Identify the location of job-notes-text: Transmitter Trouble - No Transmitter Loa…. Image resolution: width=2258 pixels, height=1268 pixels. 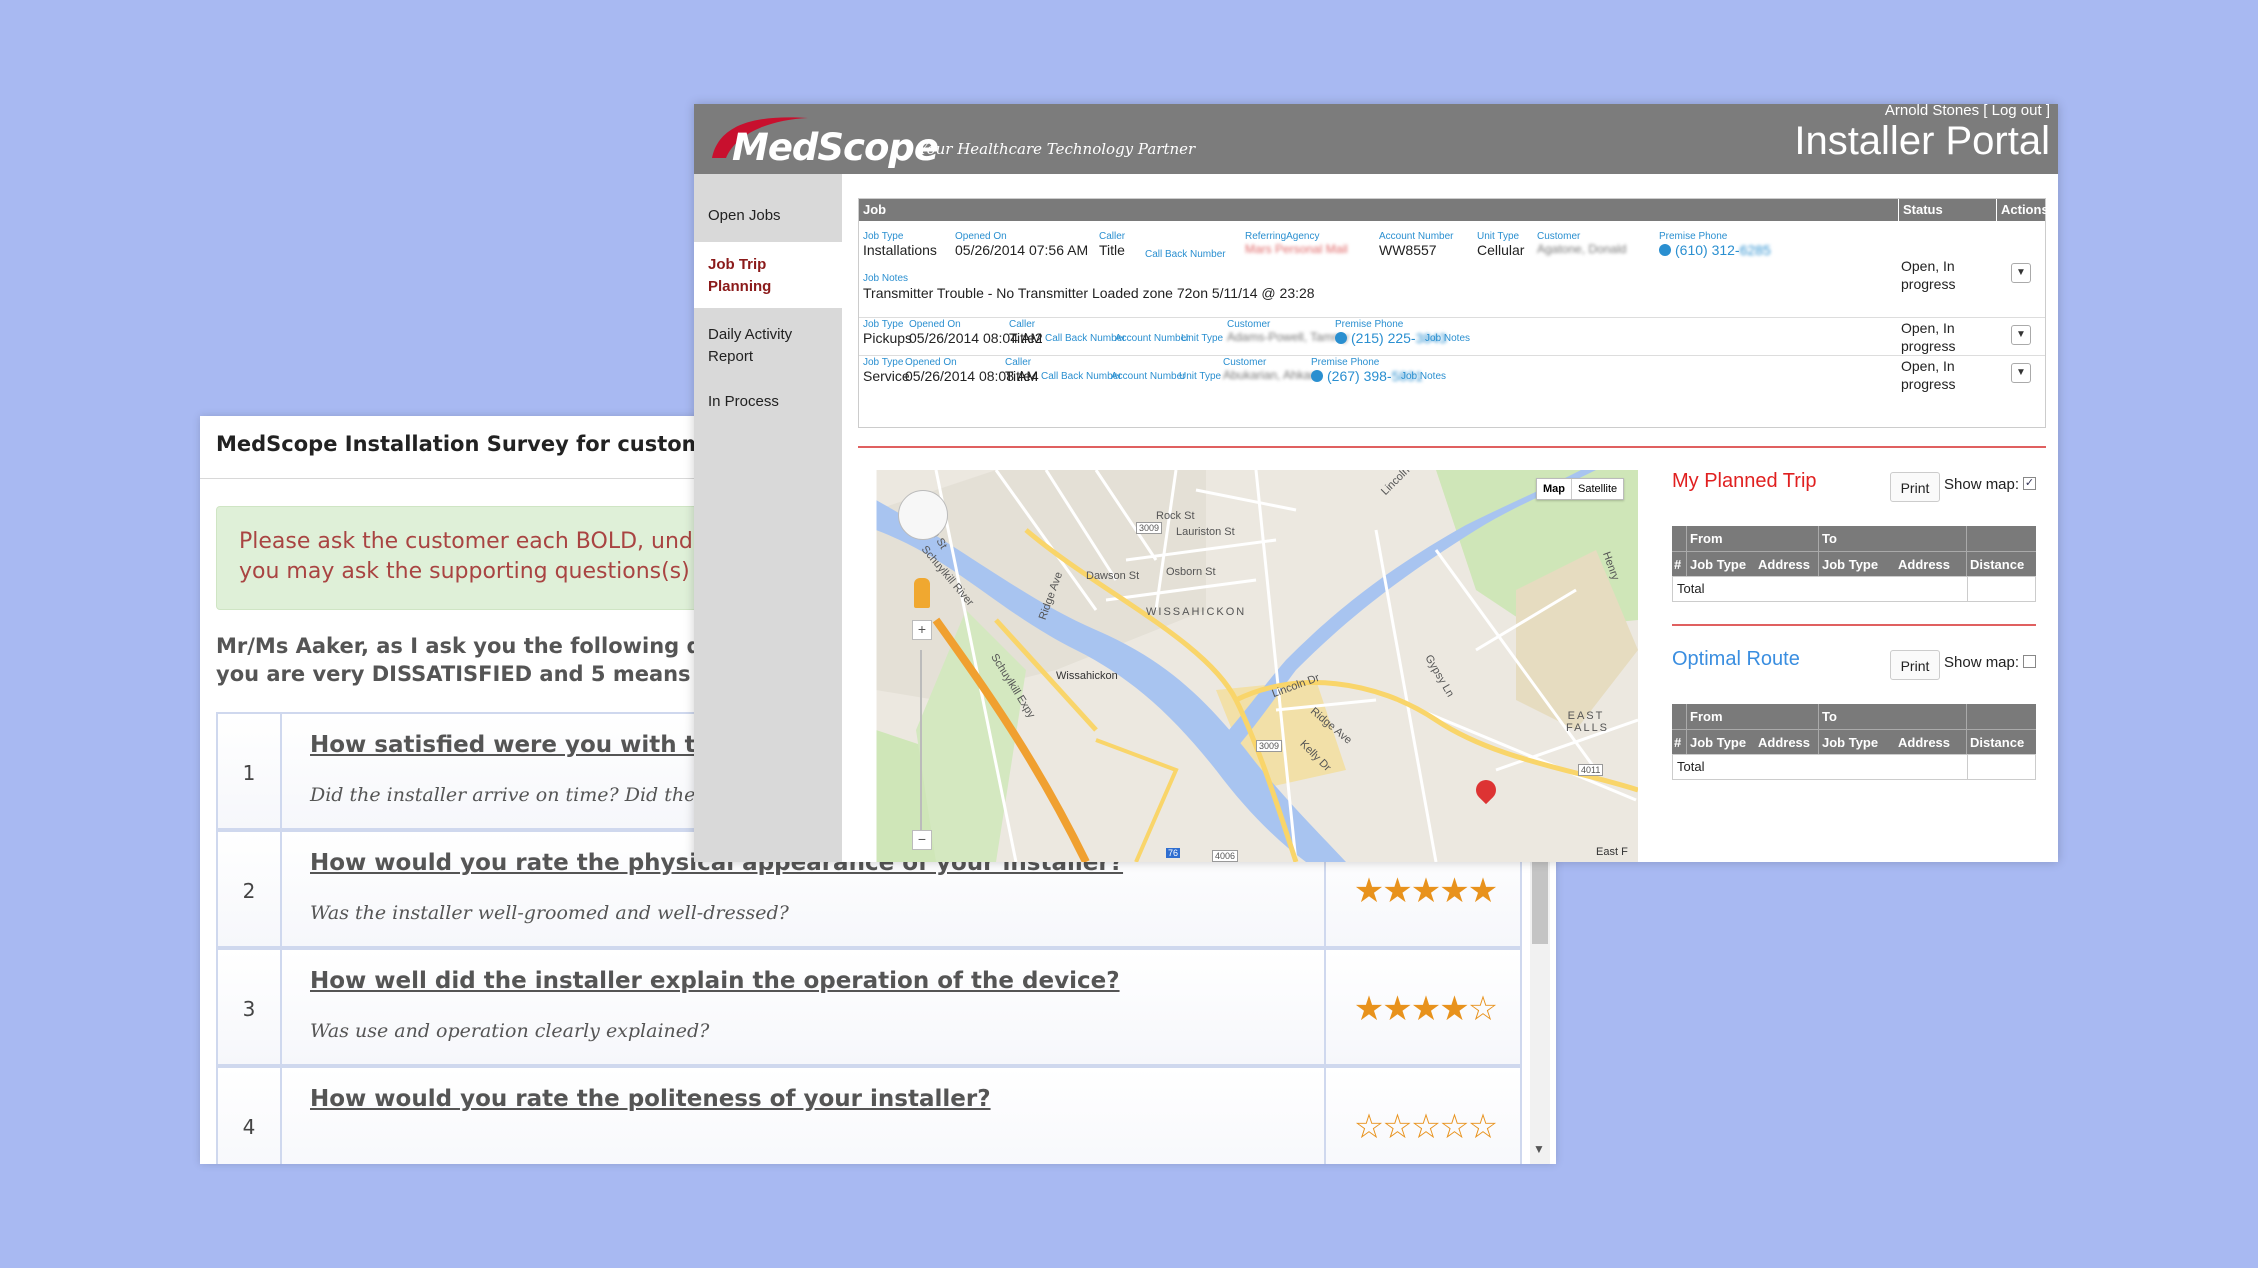
(1089, 293).